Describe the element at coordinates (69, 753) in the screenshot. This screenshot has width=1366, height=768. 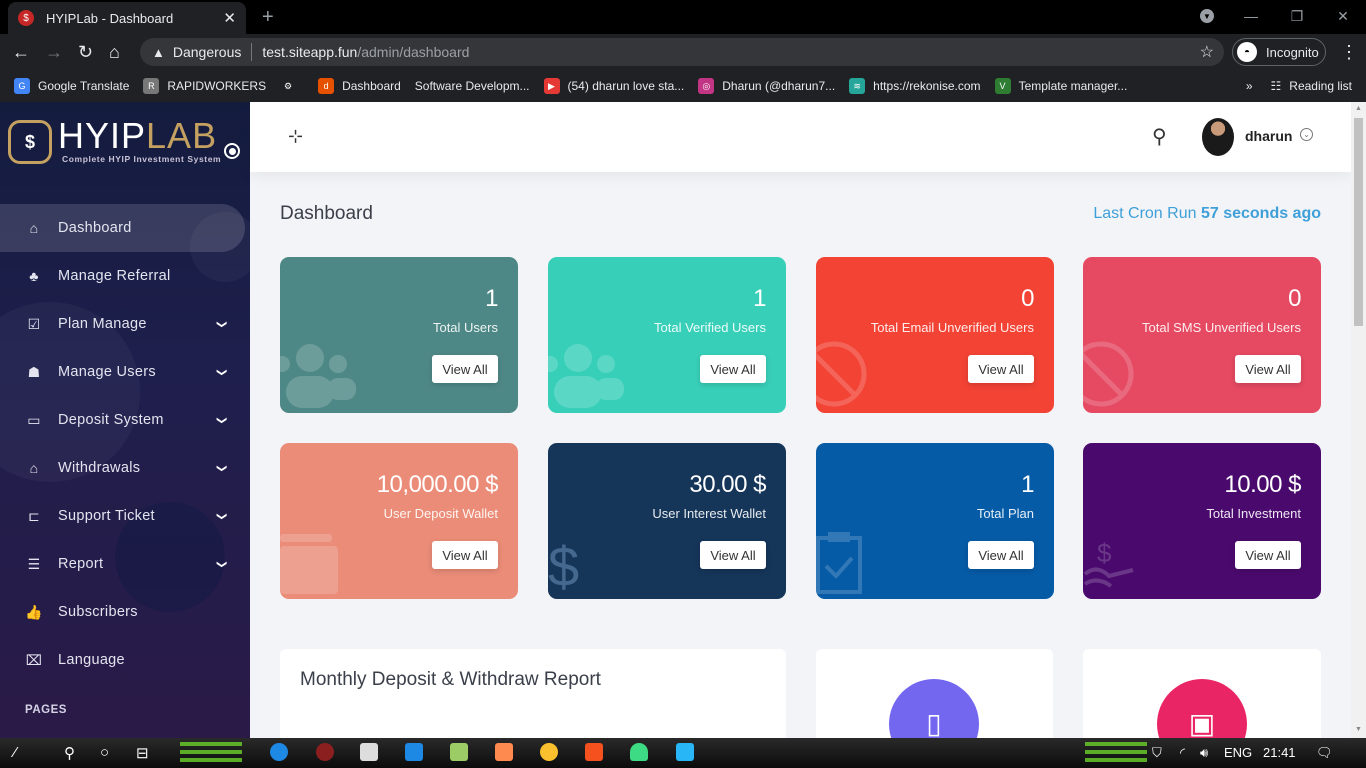
I see `taskbar-search-icon: ⚲` at that location.